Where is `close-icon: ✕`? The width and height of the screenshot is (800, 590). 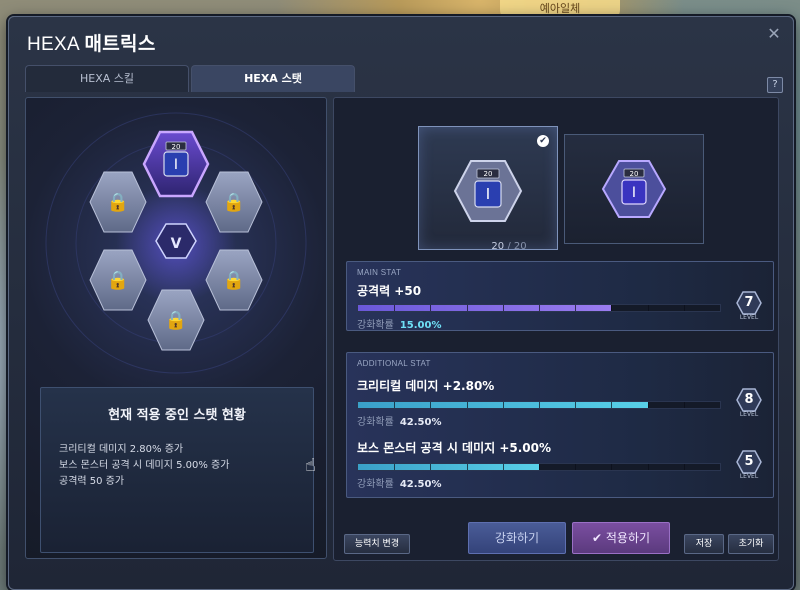
close-icon: ✕ is located at coordinates (774, 34).